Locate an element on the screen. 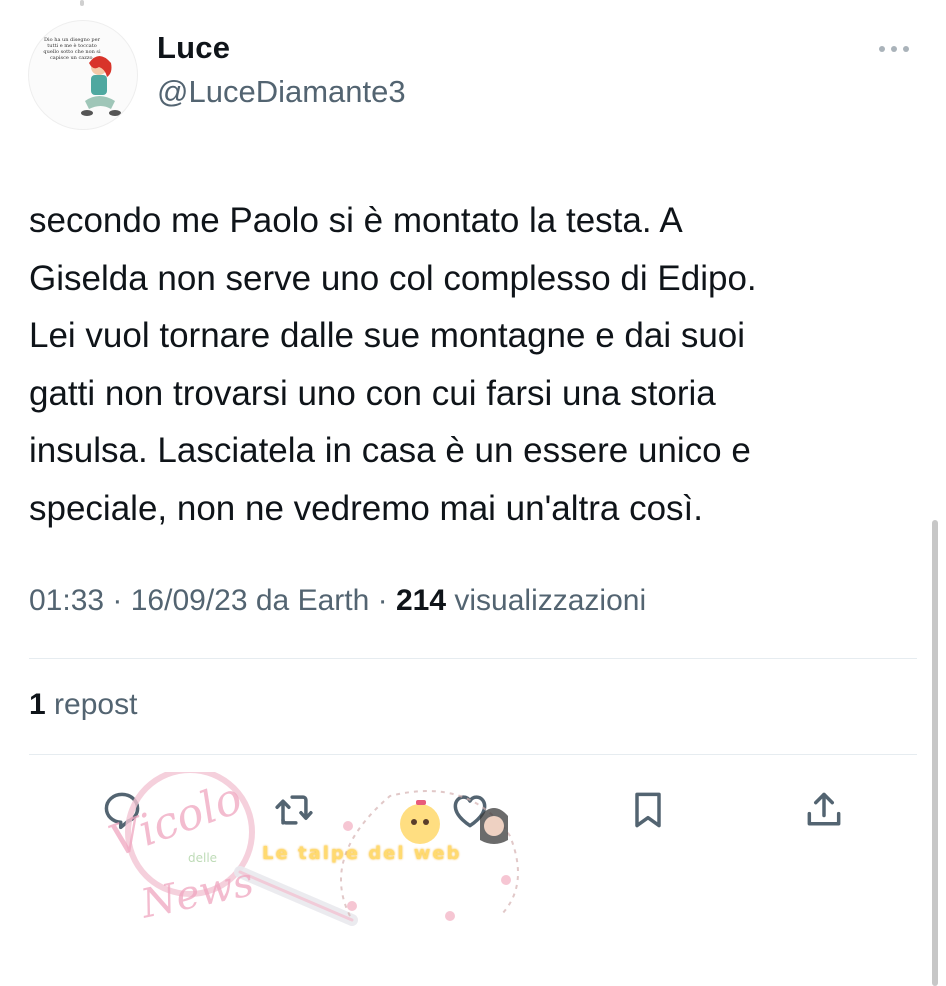 This screenshot has width=946, height=986. bookmark-icon is located at coordinates (648, 810).